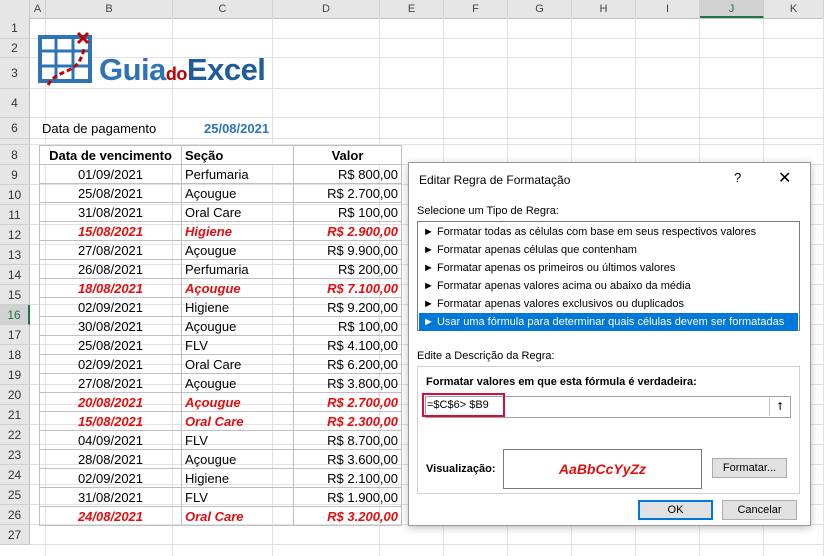 This screenshot has height=556, width=824. What do you see at coordinates (110, 155) in the screenshot?
I see `header-due-date: Data de vencimento` at bounding box center [110, 155].